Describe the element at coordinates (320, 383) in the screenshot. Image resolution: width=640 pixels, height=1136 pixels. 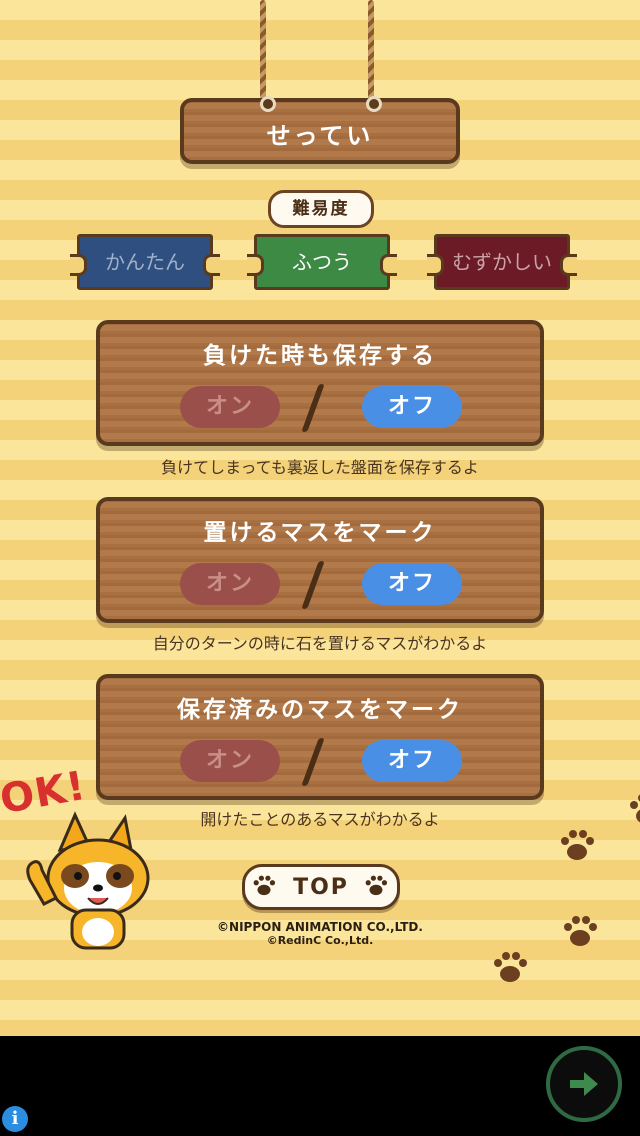
I see `setting-panel-save-on-lose: 負けた時も保存する オン オフ` at that location.